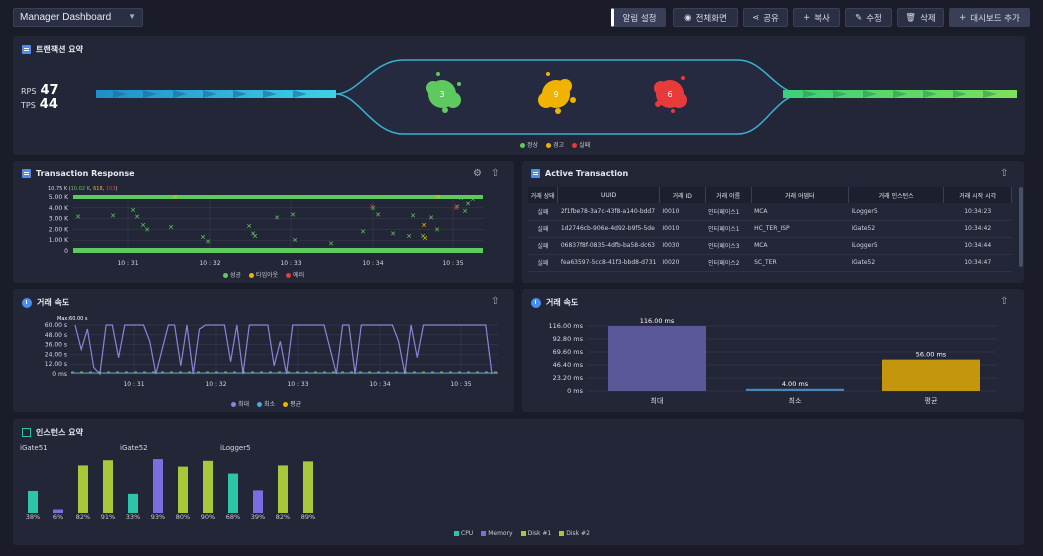  I want to click on y-tick-label: 5.00 K, so click(59, 197).